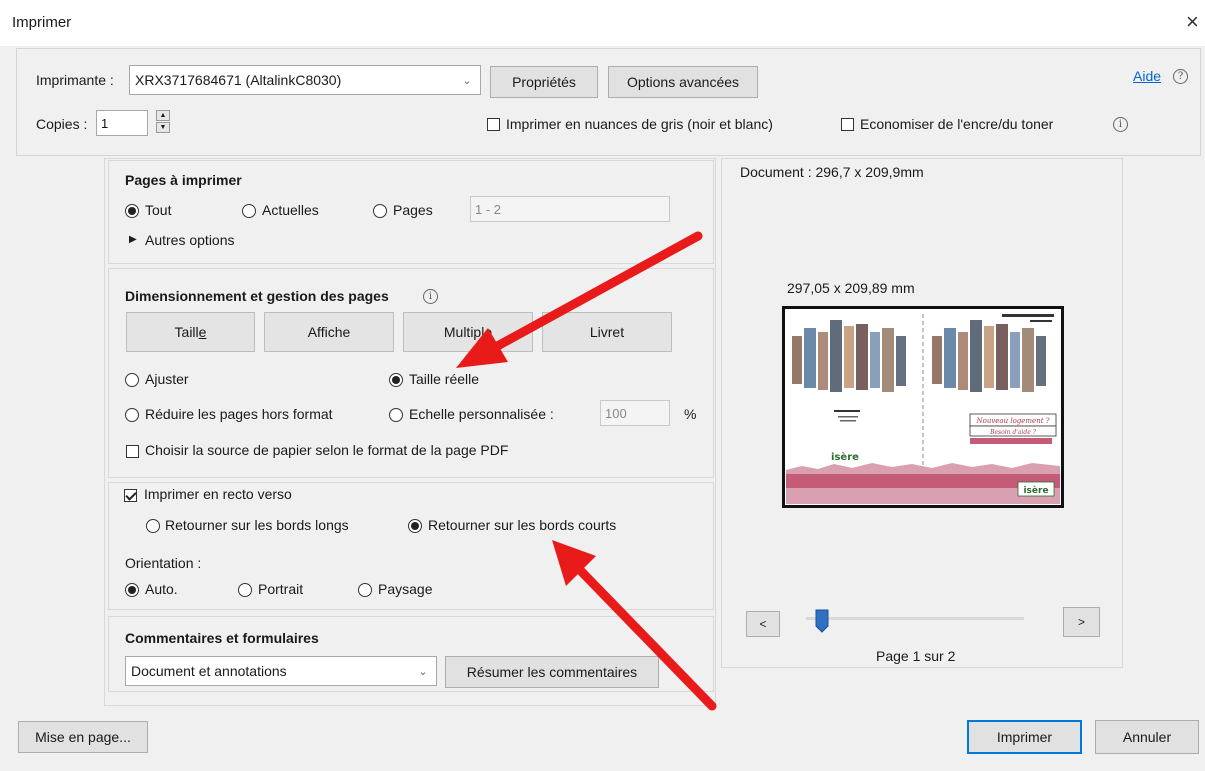  I want to click on radio-fit-label: Ajuster, so click(167, 379).